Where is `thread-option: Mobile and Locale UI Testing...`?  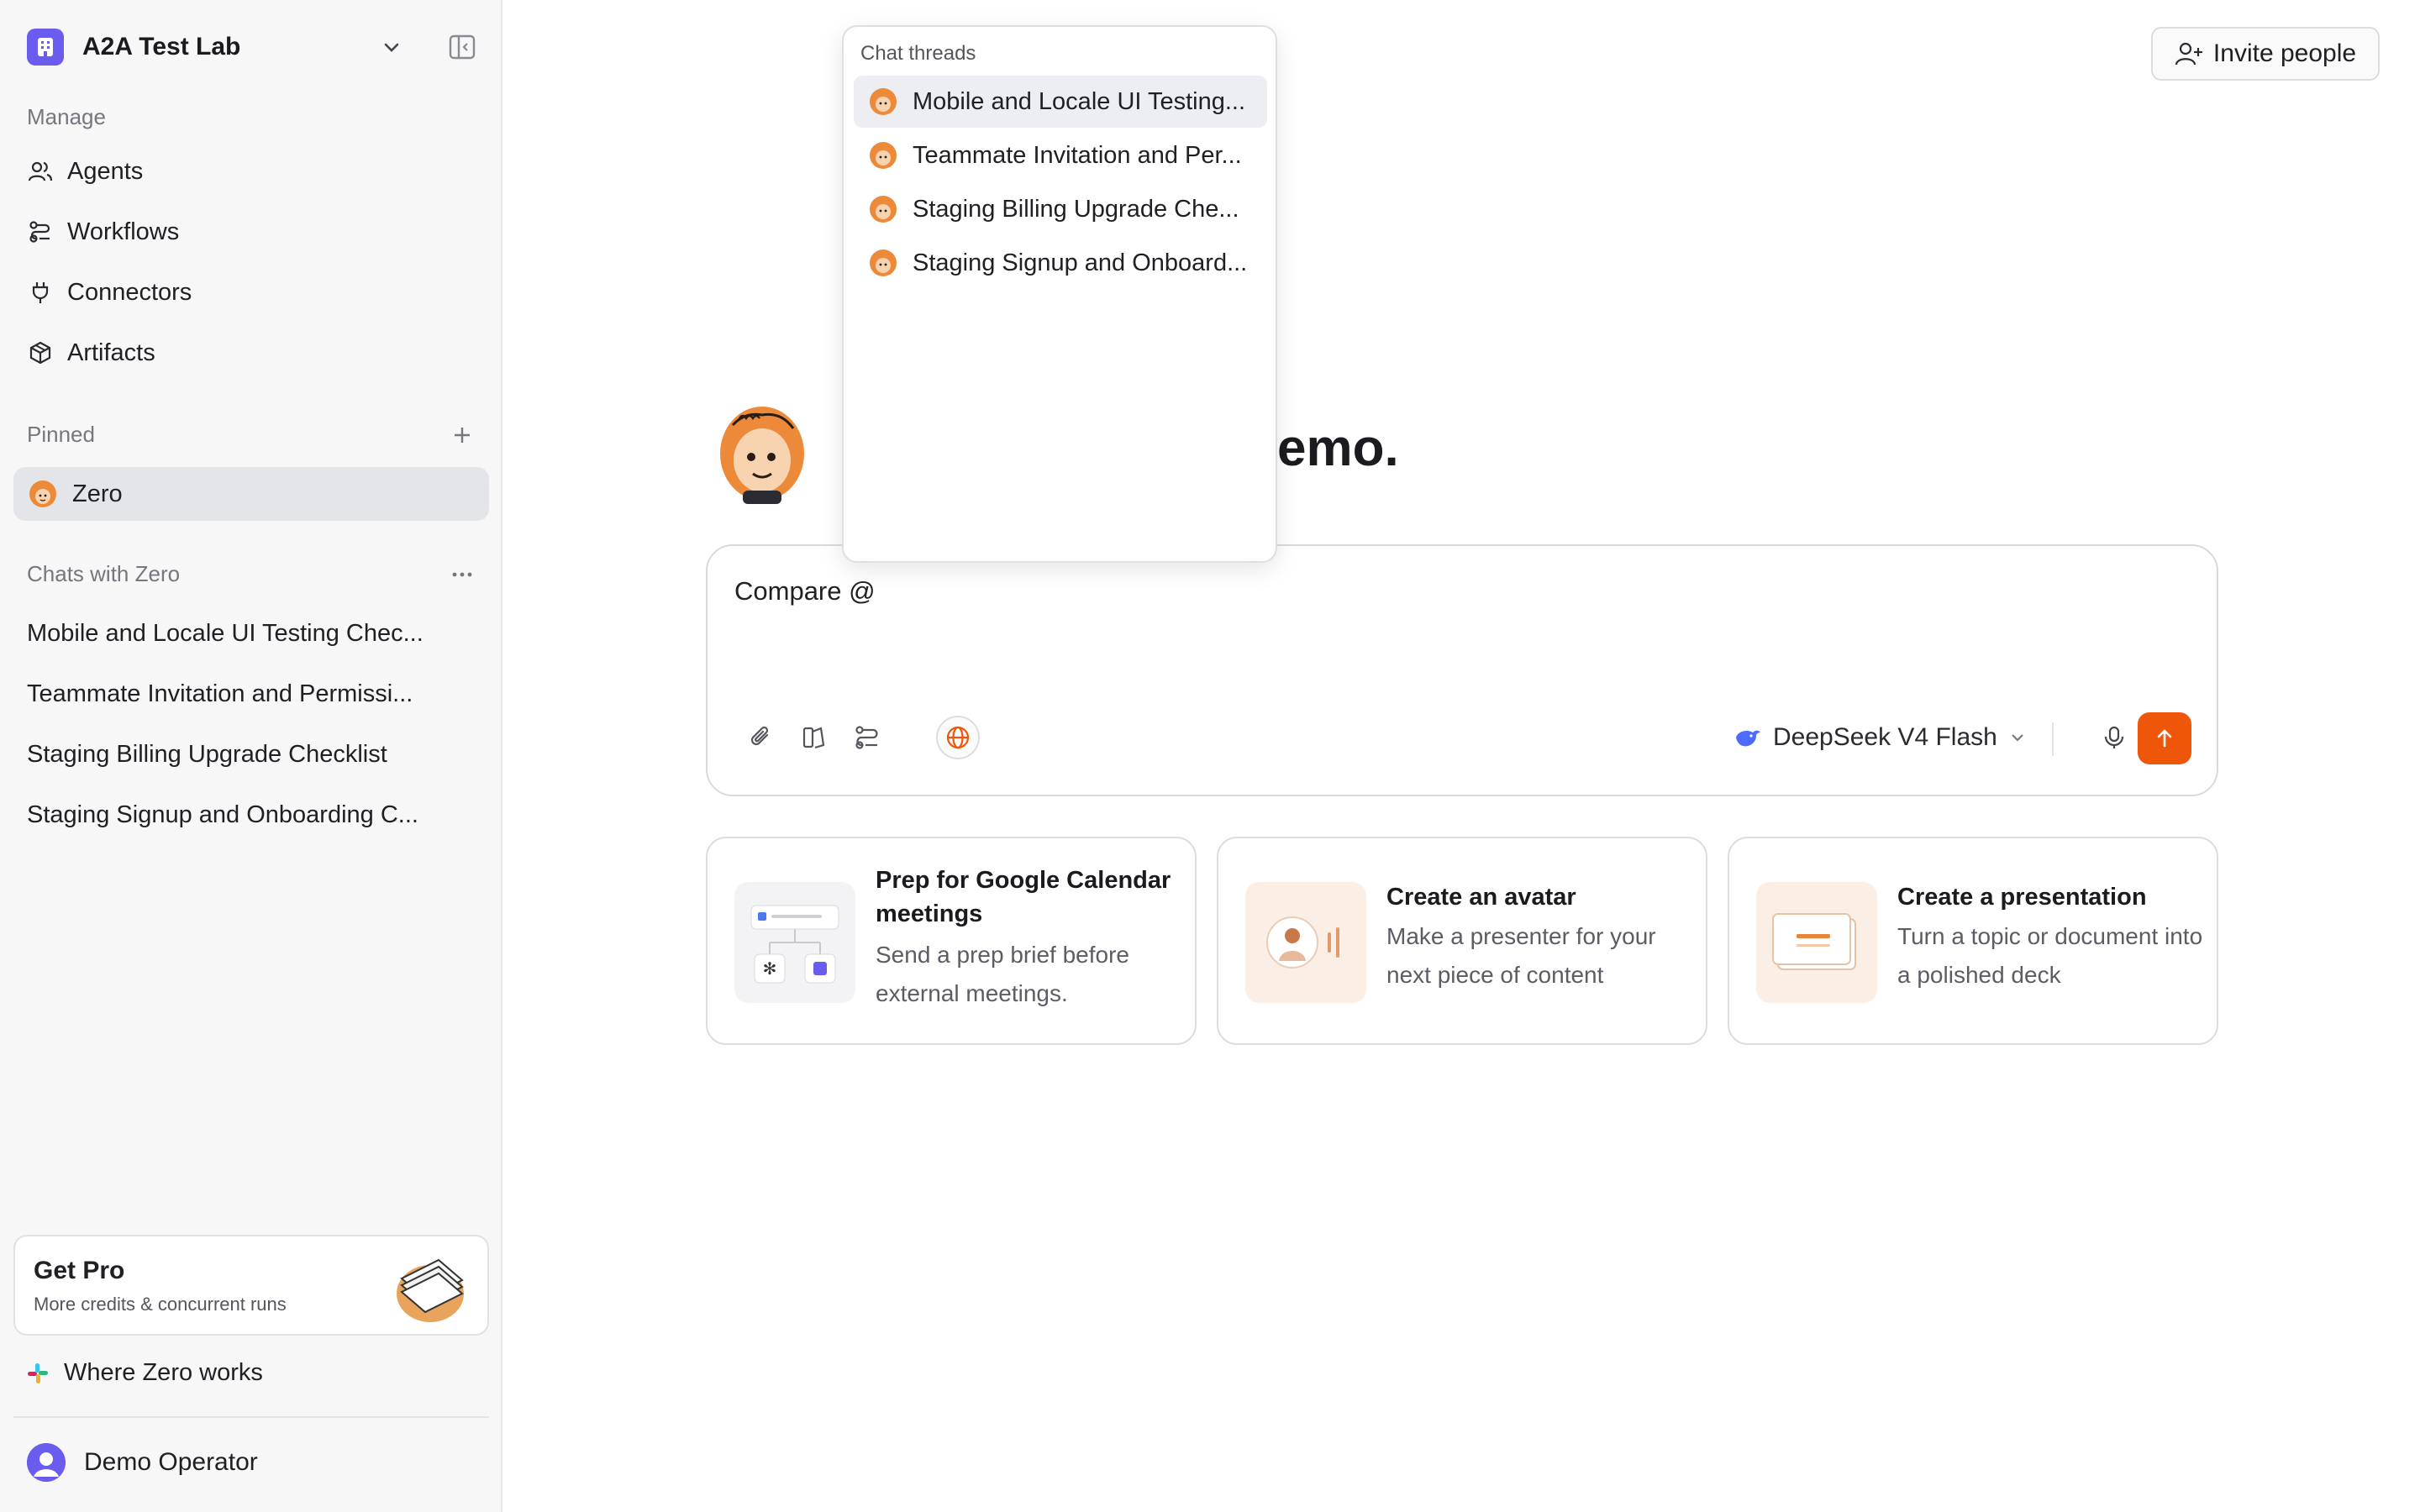
thread-option: Mobile and Locale UI Testing... is located at coordinates (1060, 102).